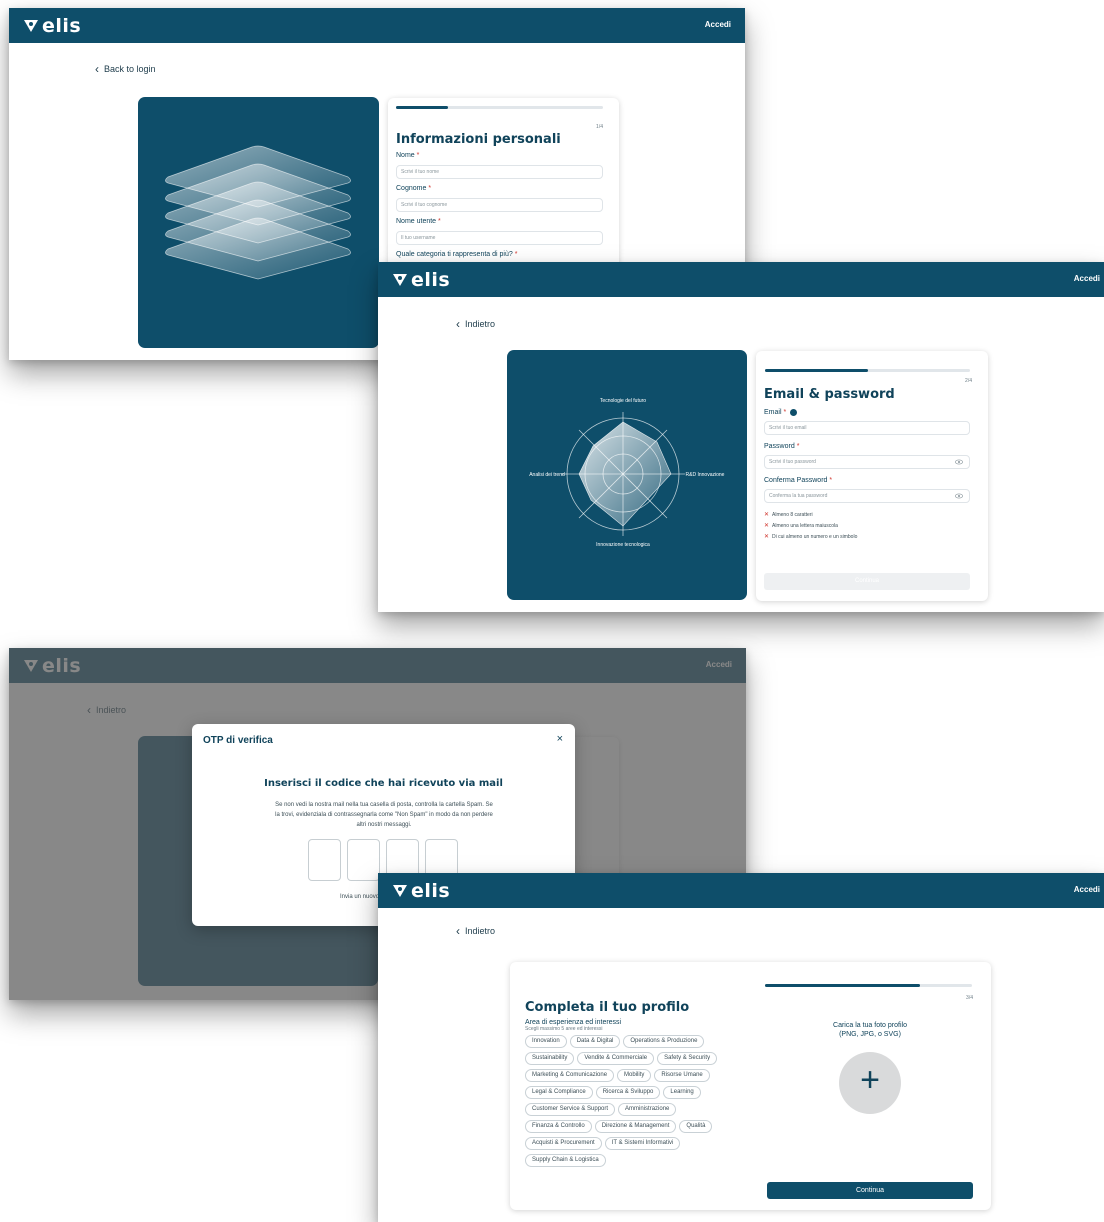 The image size is (1104, 1222). Describe the element at coordinates (867, 496) in the screenshot. I see `confirm-password-input: Conferma la tua password` at that location.